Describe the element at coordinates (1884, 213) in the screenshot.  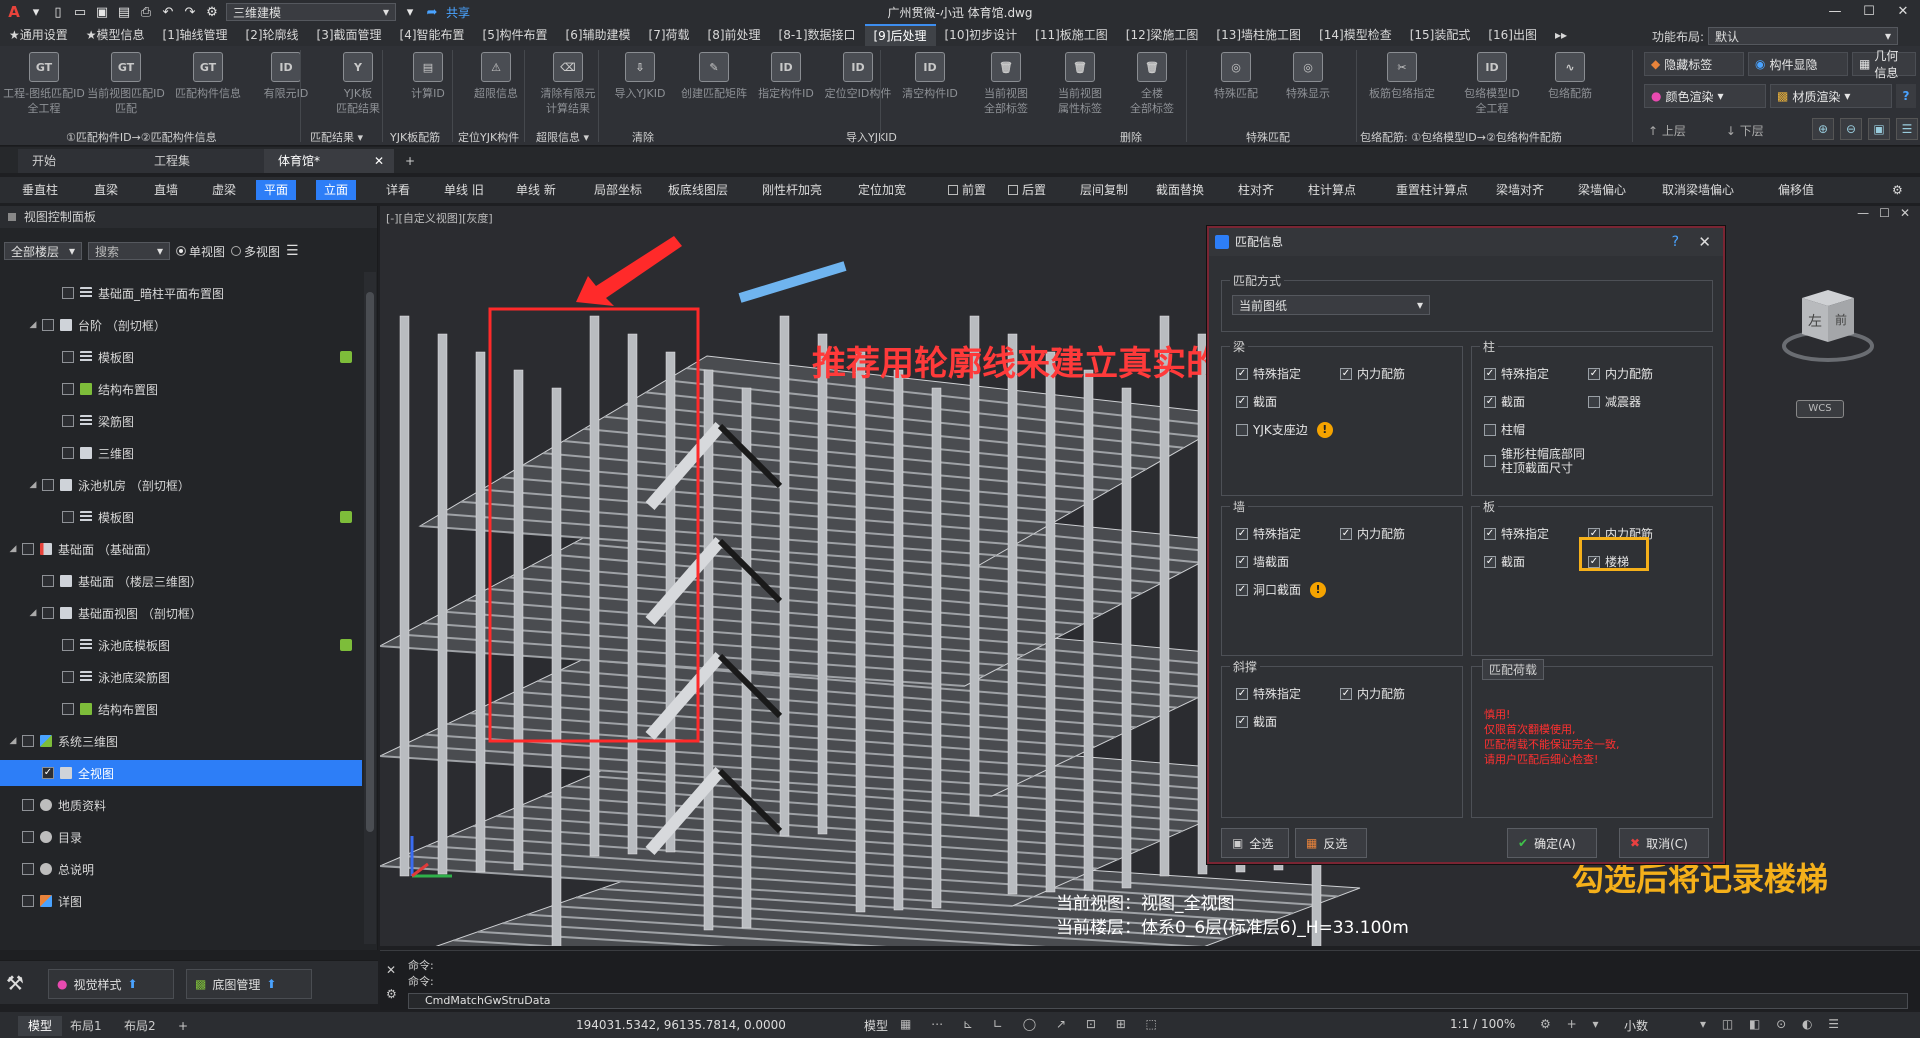
I see `viewport-restore-icon: ☐` at that location.